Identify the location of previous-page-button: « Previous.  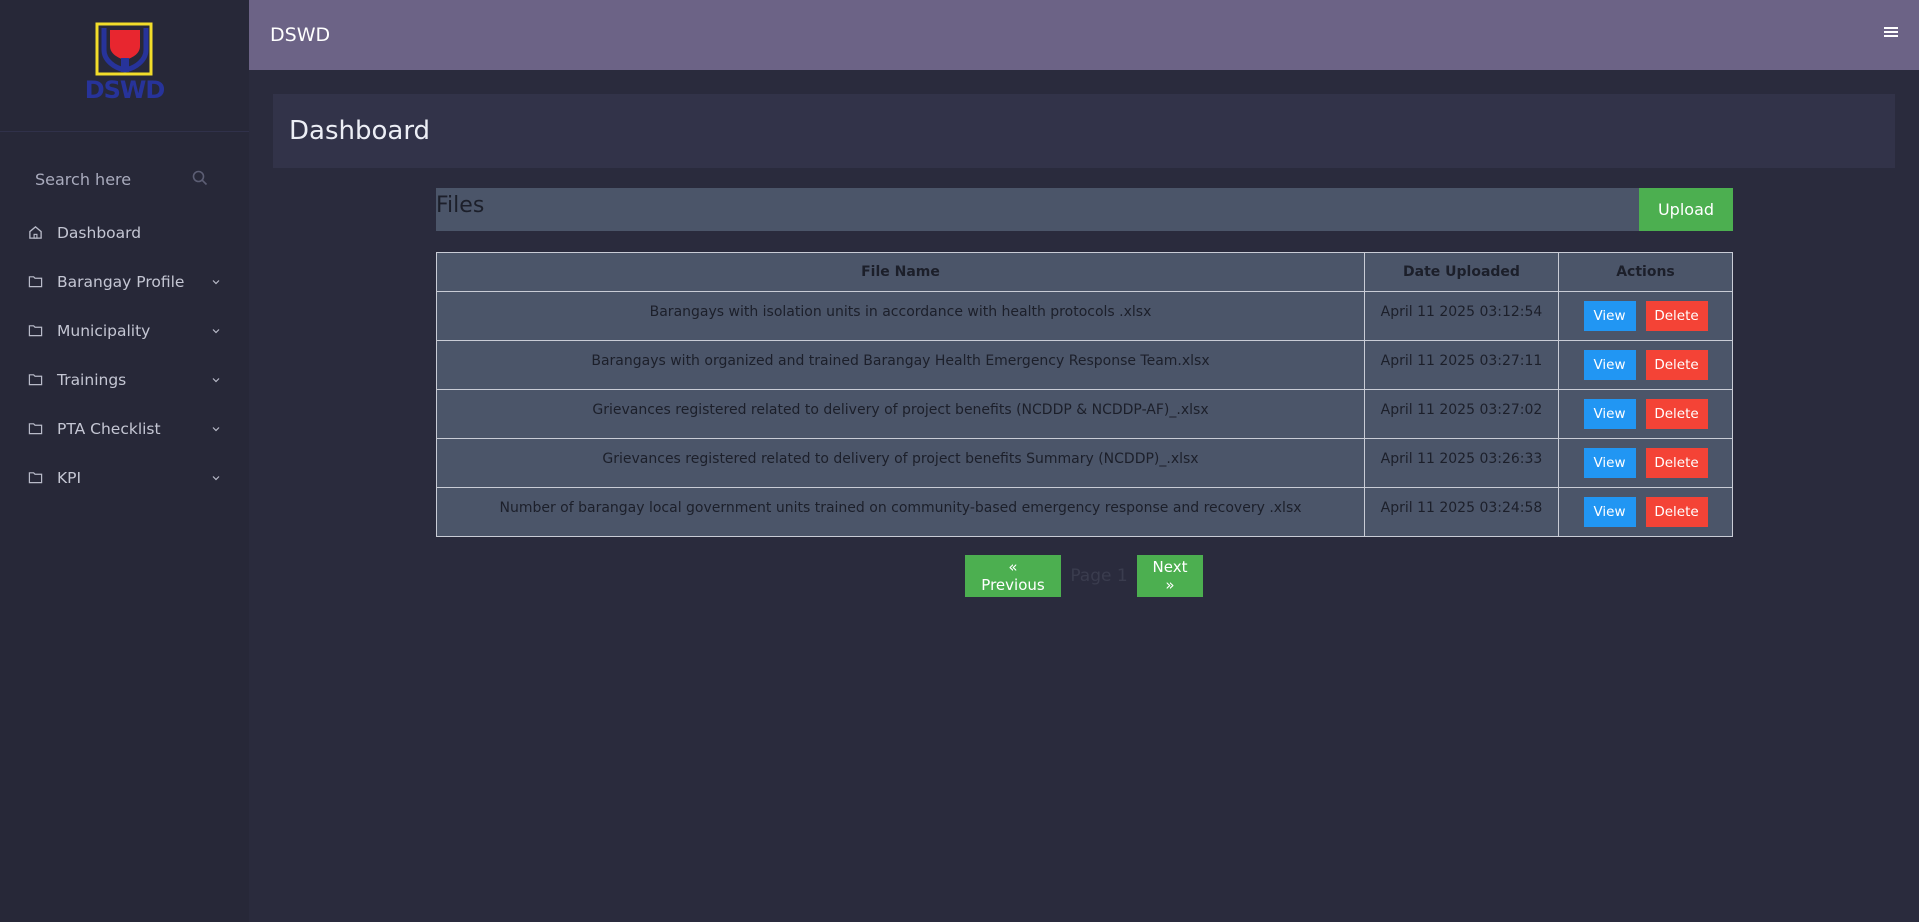
(1013, 576).